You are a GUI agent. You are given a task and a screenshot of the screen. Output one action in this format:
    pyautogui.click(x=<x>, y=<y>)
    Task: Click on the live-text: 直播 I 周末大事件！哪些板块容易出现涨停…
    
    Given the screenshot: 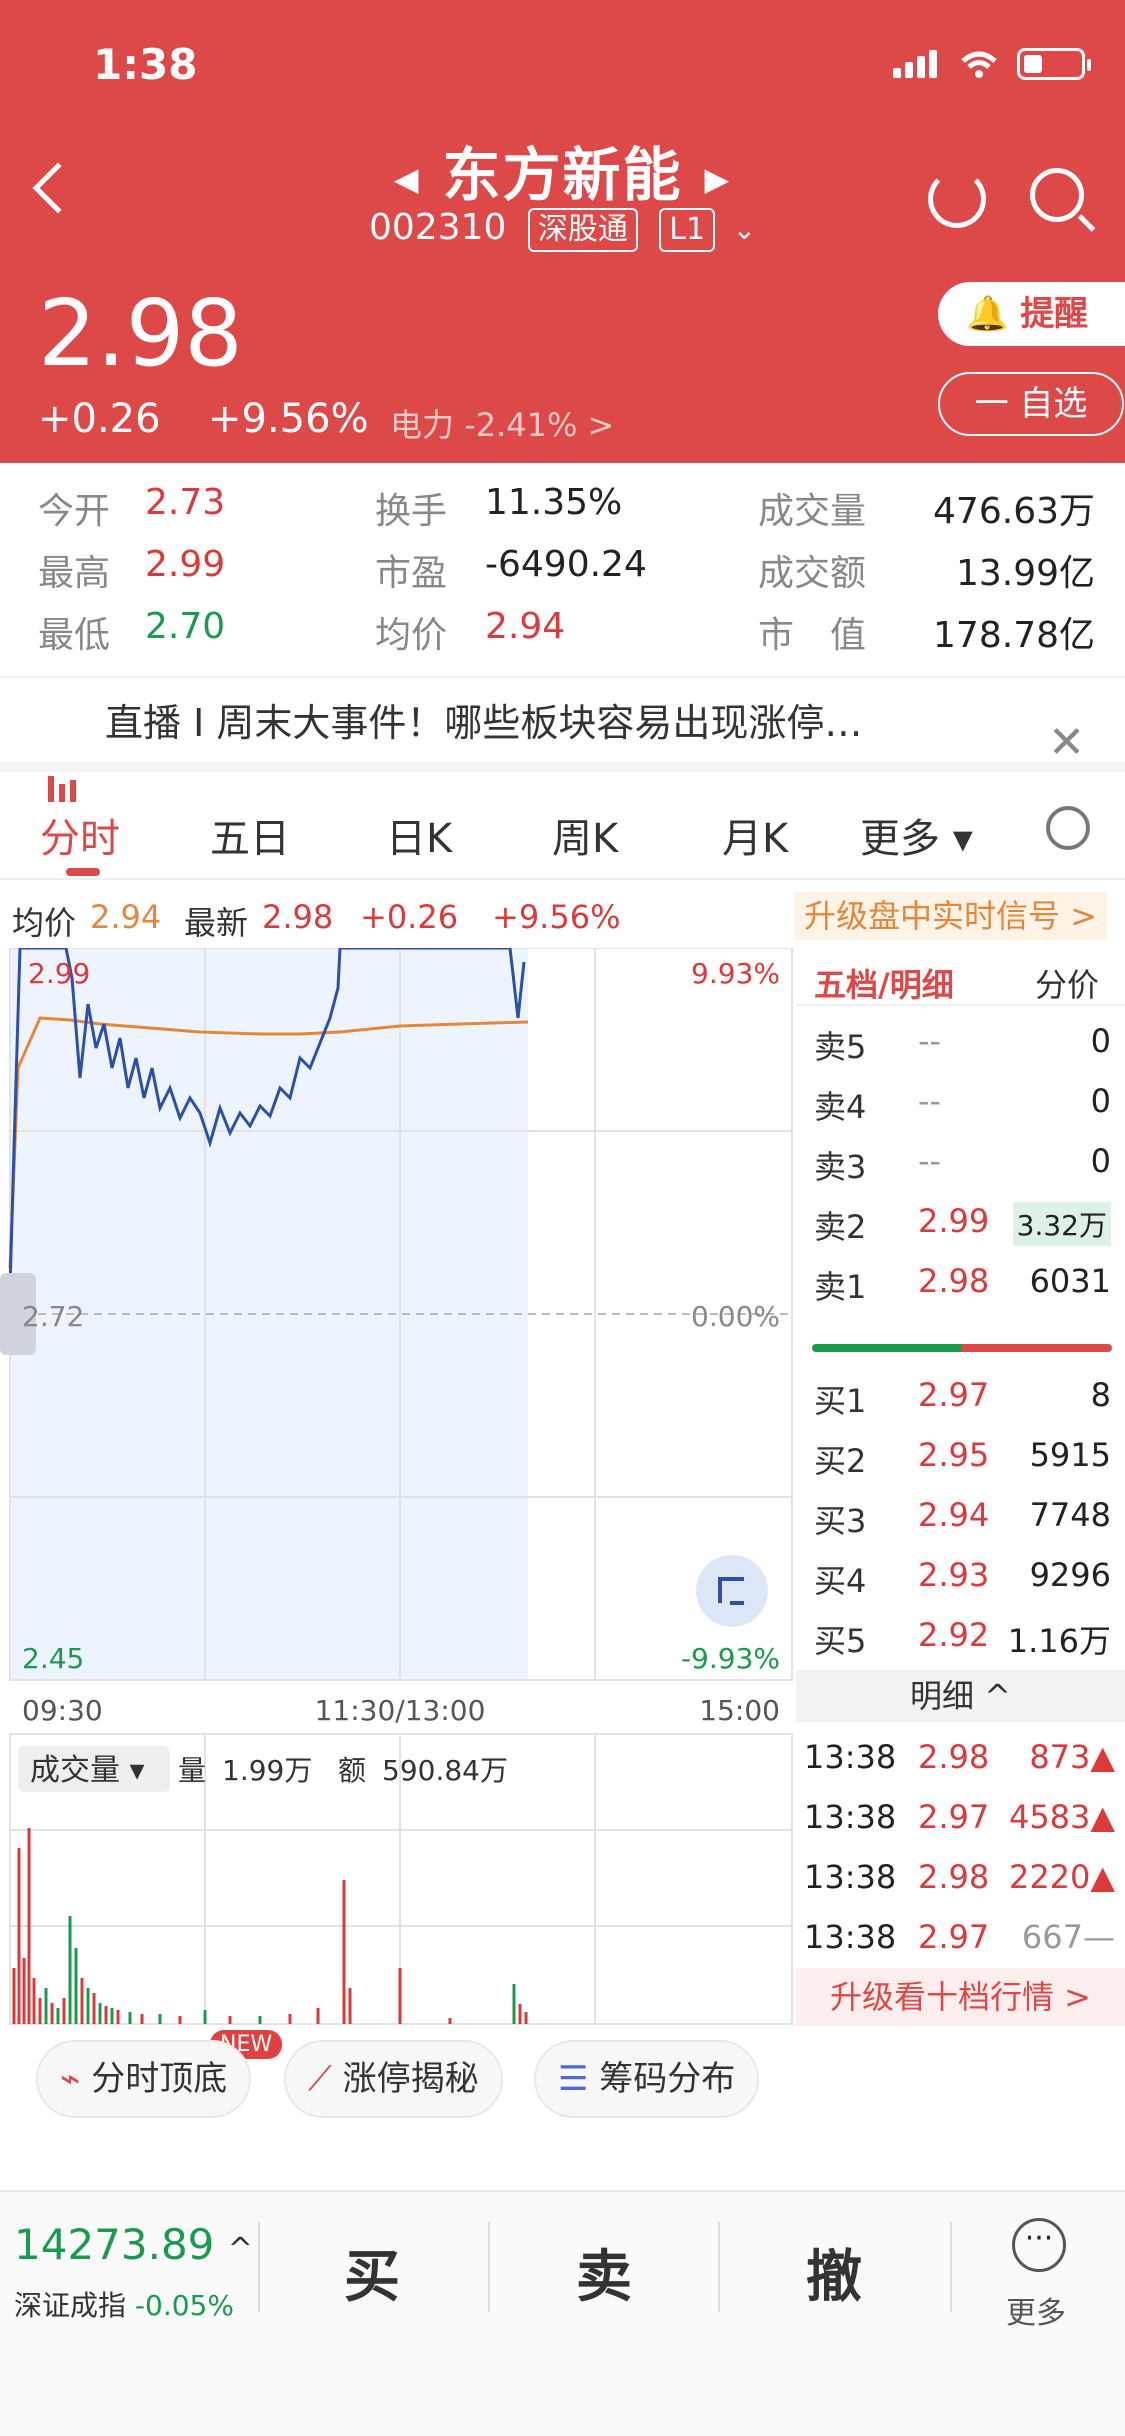 What is the action you would take?
    pyautogui.click(x=484, y=723)
    